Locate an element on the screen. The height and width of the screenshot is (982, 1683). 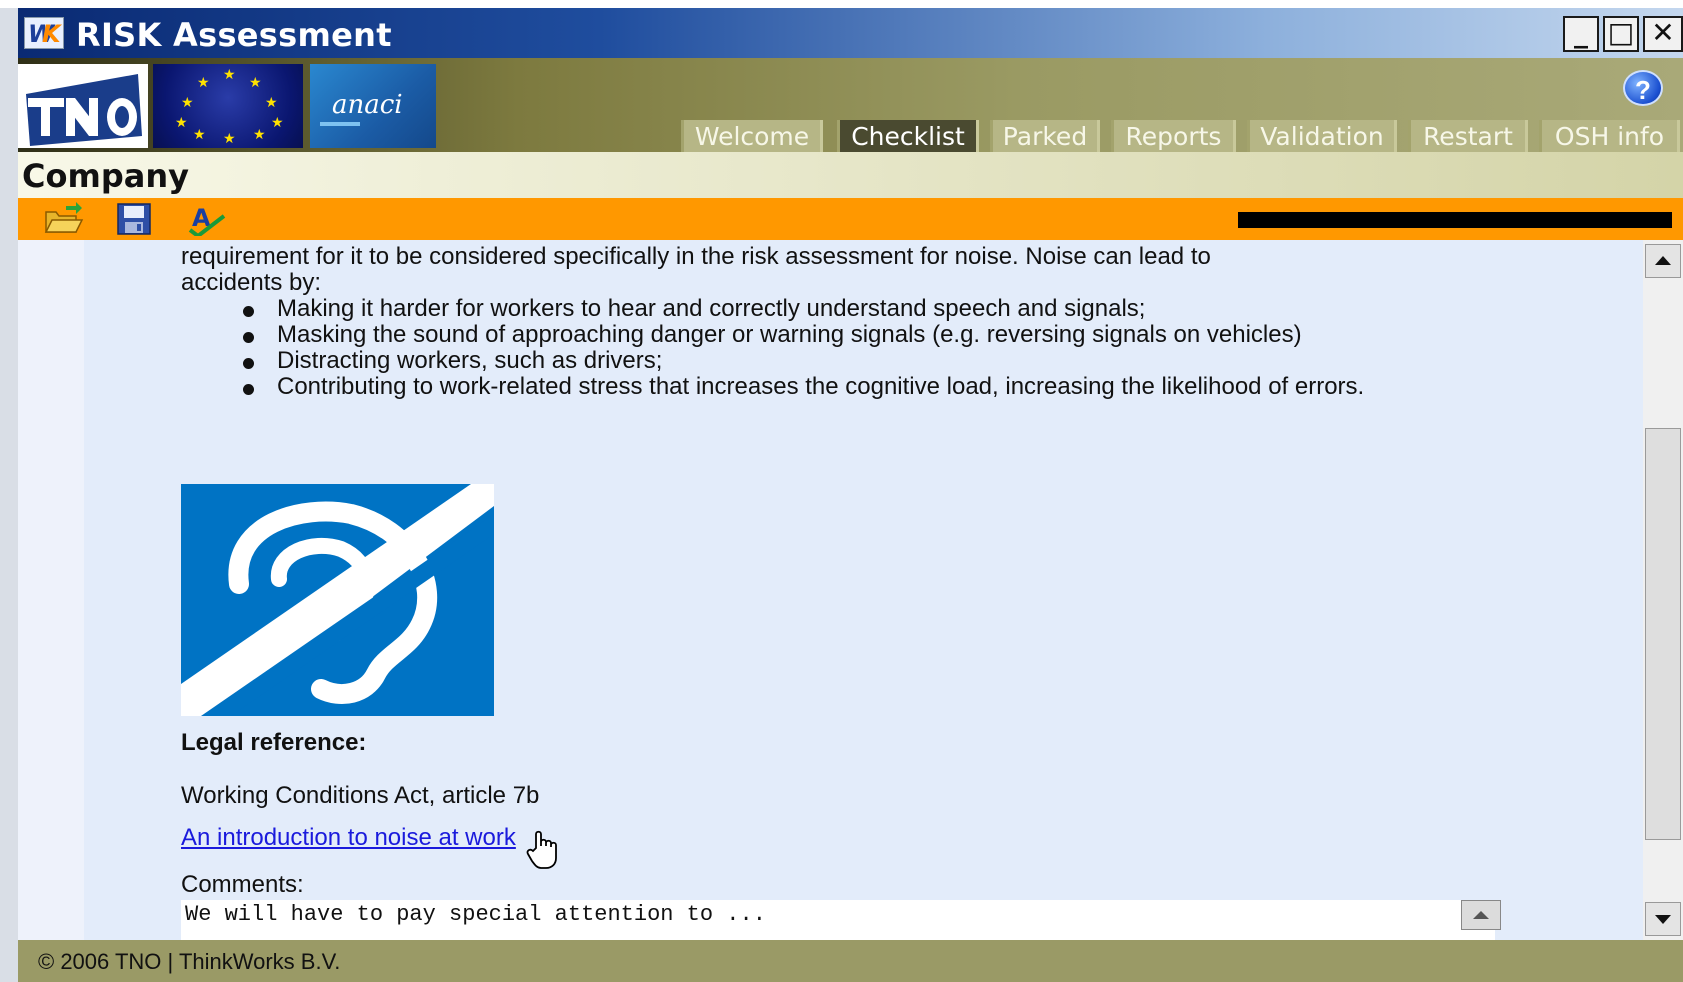
copyright-text: © 2006 TNO | ThinkWorks B.V. is located at coordinates (189, 961).